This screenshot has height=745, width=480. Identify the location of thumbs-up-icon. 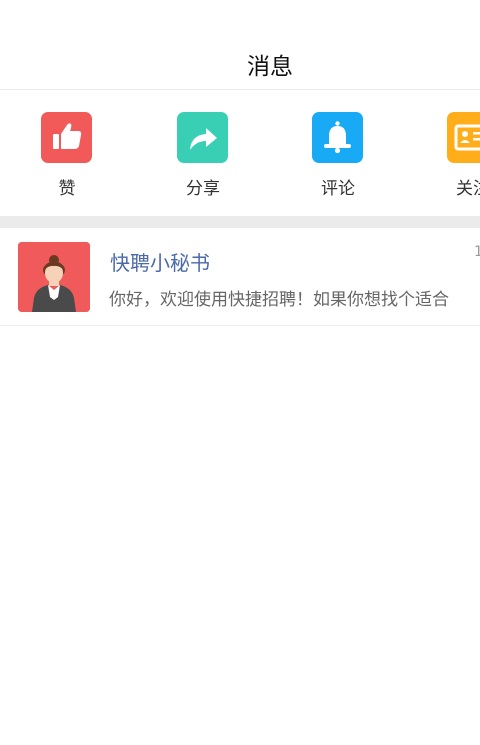
(66, 137).